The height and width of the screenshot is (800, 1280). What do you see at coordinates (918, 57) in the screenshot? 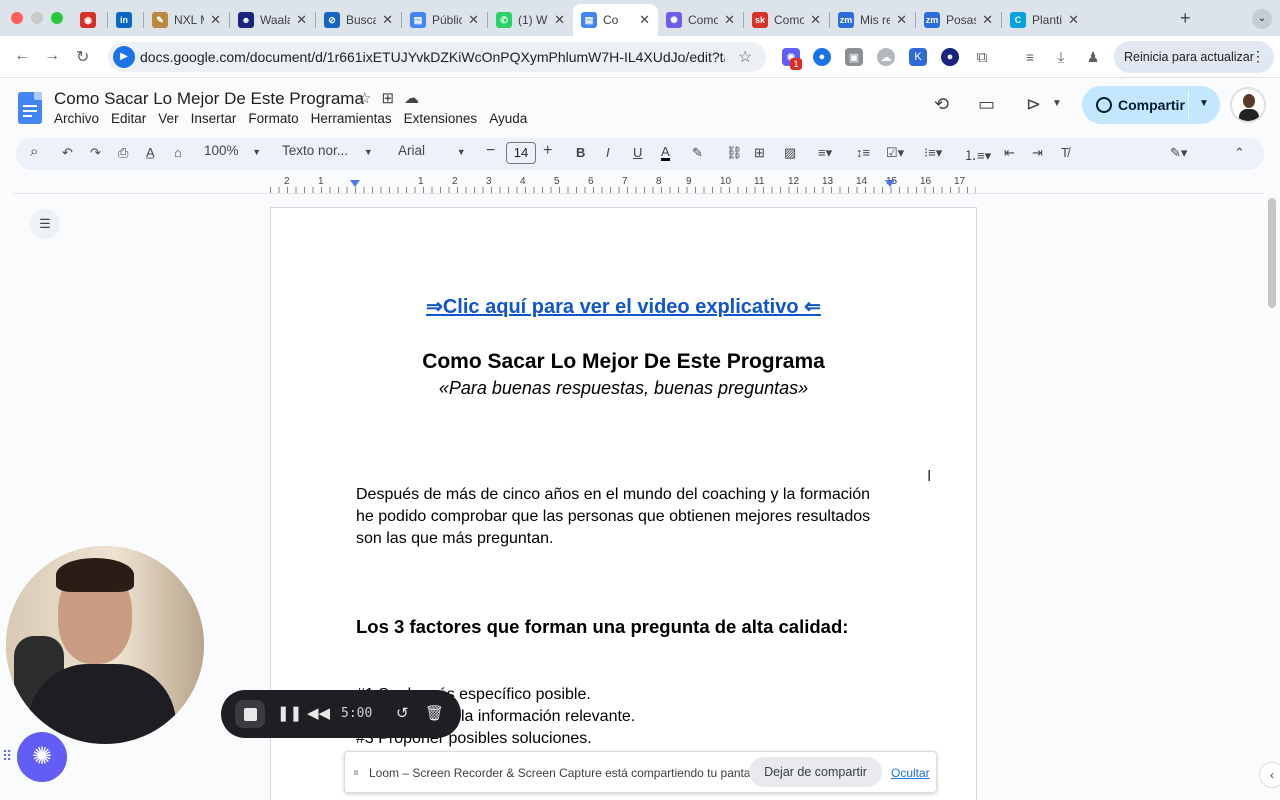
I see `extension-icon-k: K` at bounding box center [918, 57].